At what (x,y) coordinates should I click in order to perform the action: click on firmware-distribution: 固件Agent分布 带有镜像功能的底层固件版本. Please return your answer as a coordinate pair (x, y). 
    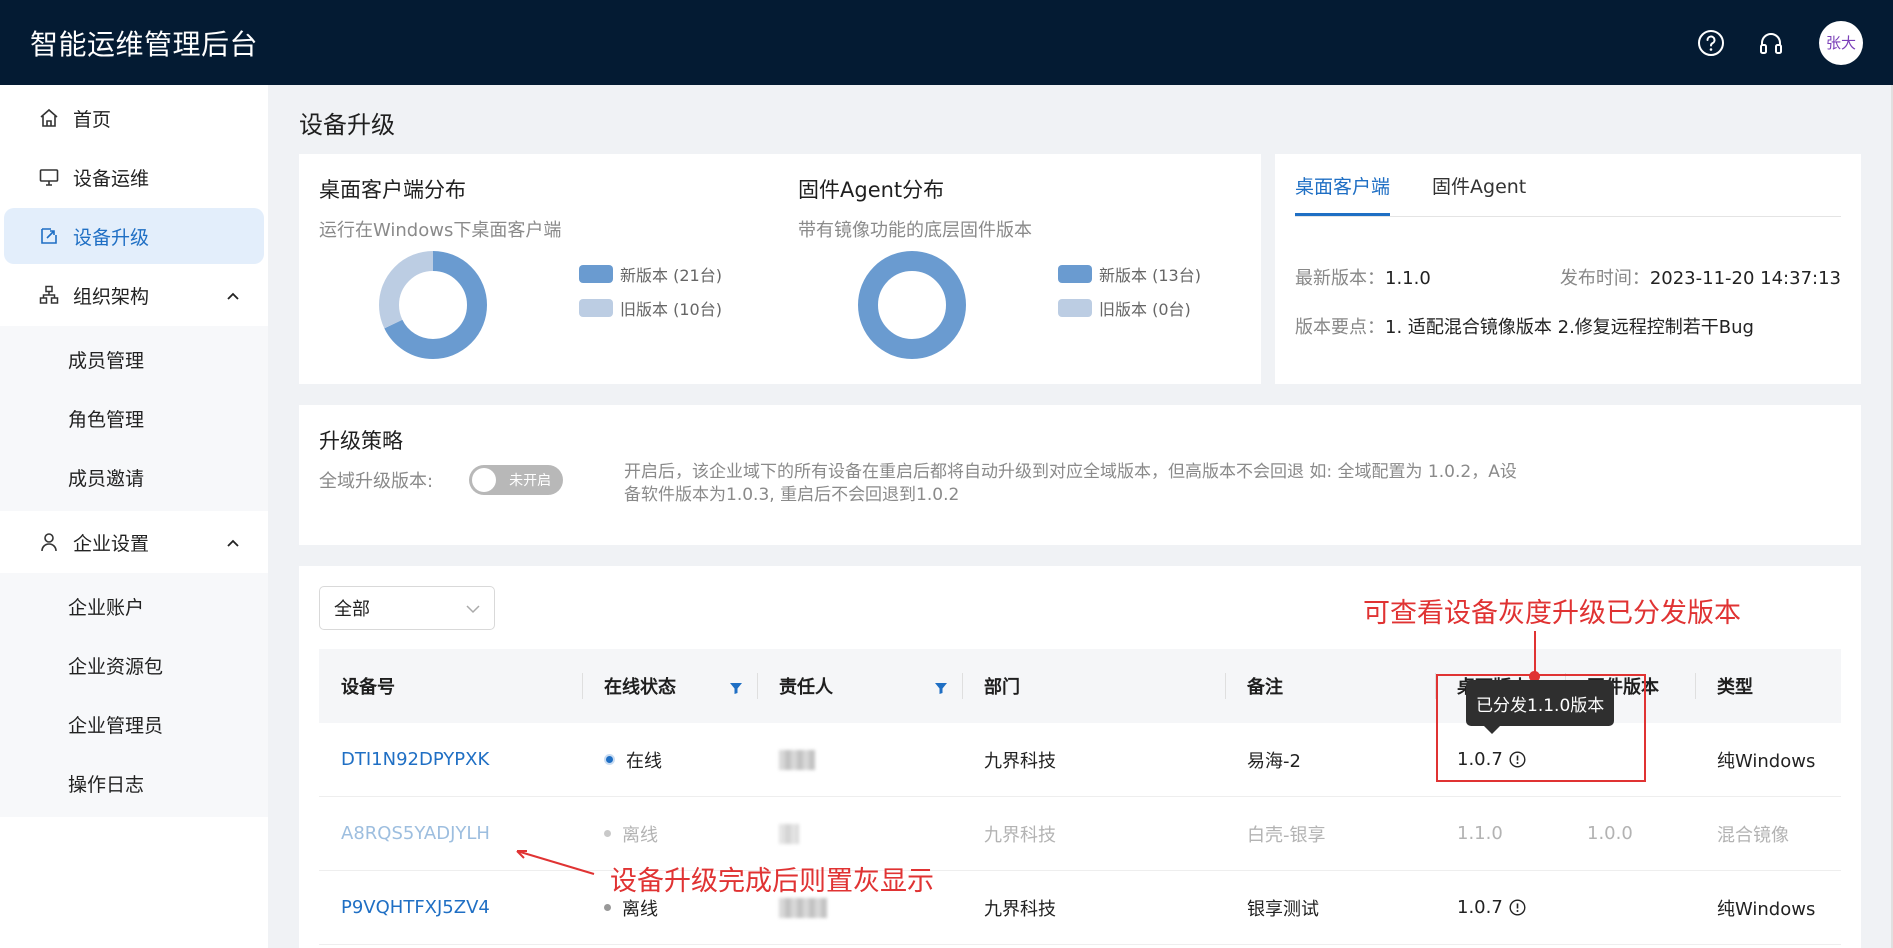
    Looking at the image, I should click on (915, 208).